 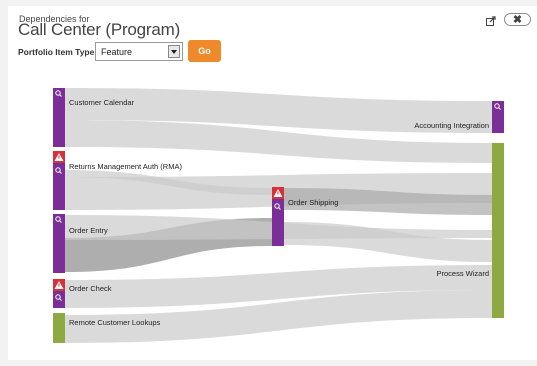 I want to click on node-customer-calendar, so click(x=59, y=117).